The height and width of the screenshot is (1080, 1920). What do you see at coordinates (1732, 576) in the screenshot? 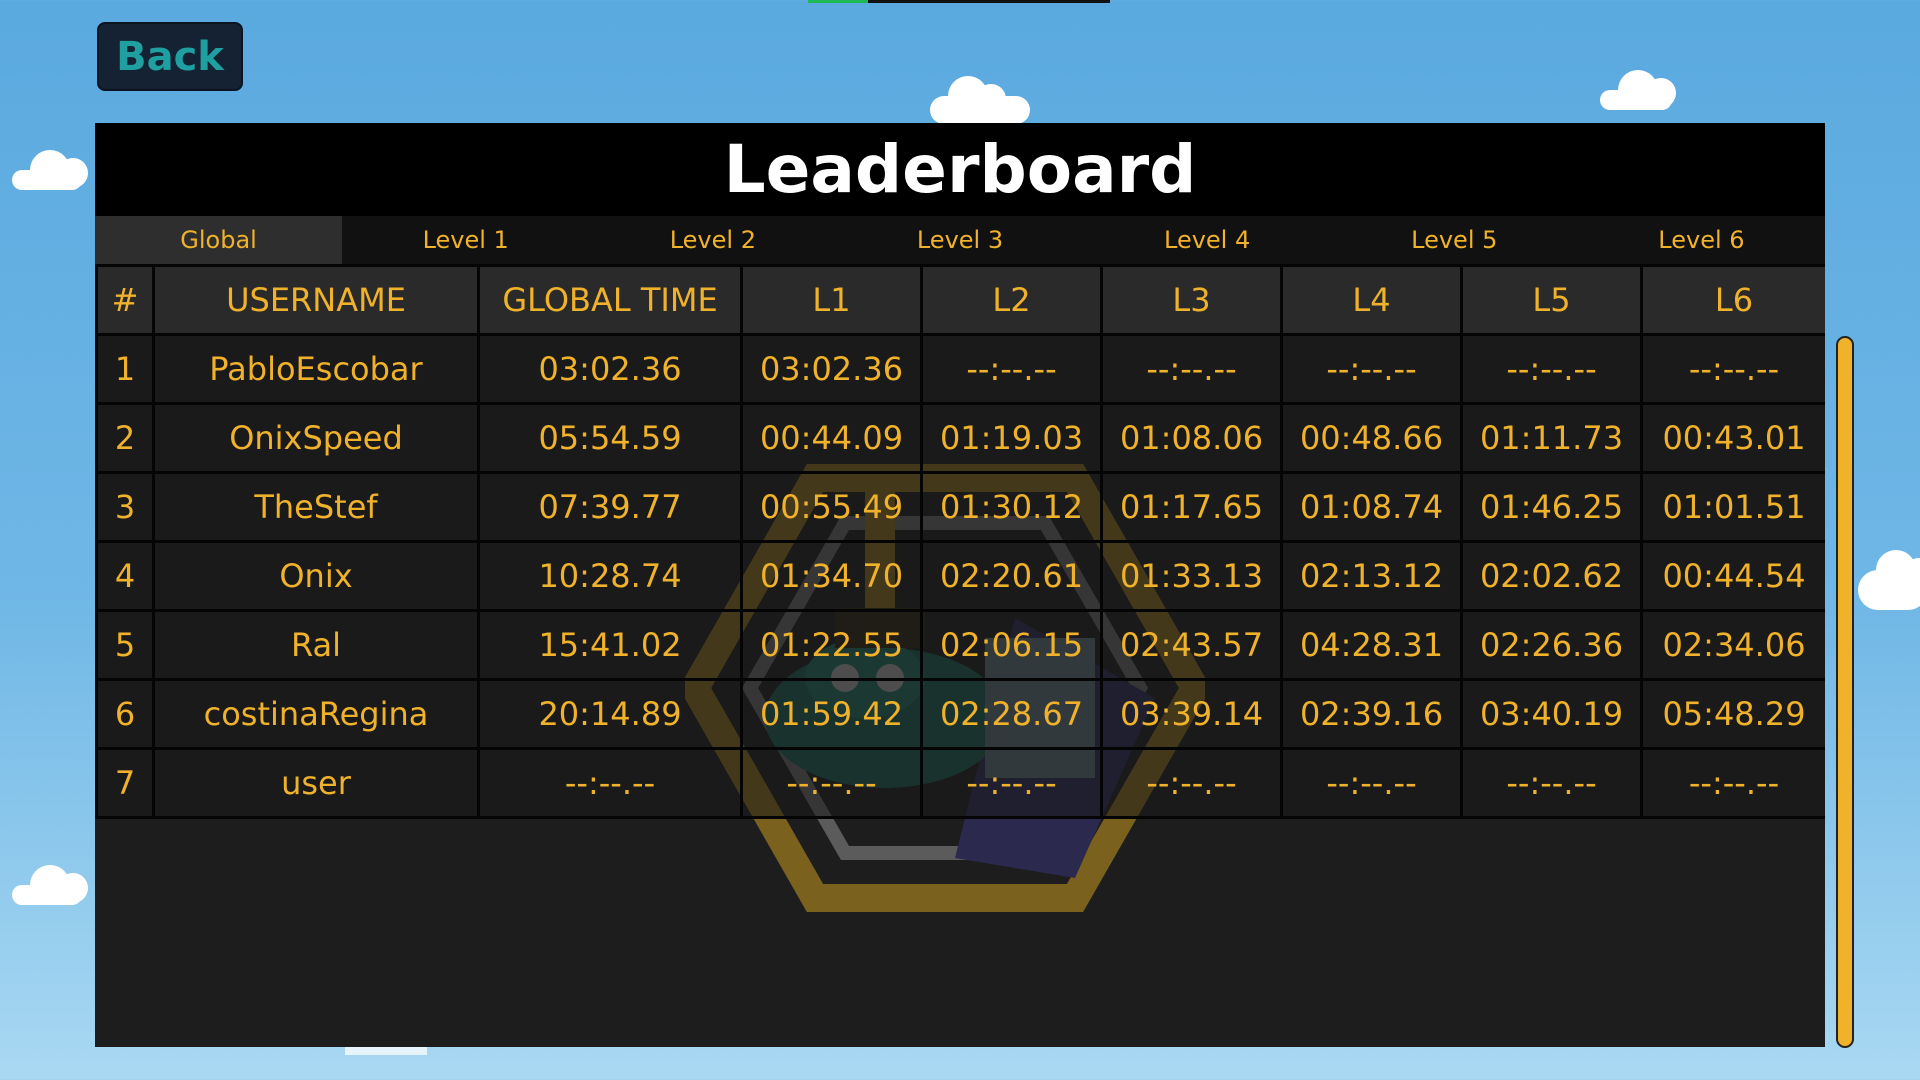
I see `time-cell: 00:44.54` at bounding box center [1732, 576].